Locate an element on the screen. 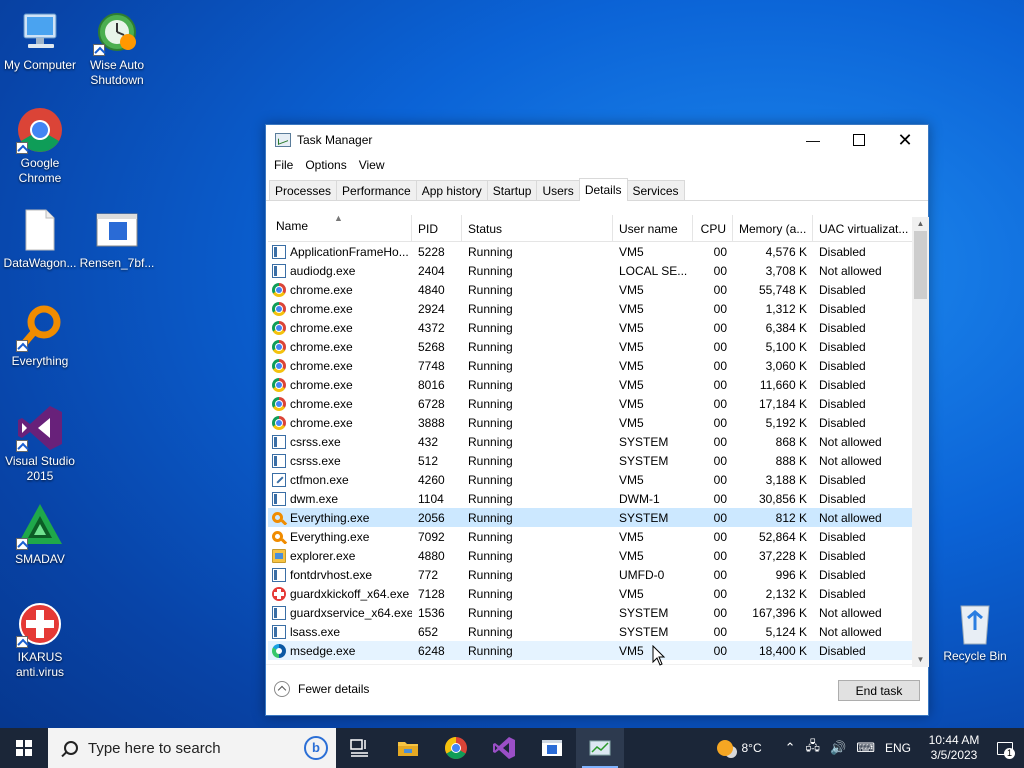 This screenshot has width=1024, height=768. window-footer: Fewer details End task is located at coordinates (597, 689).